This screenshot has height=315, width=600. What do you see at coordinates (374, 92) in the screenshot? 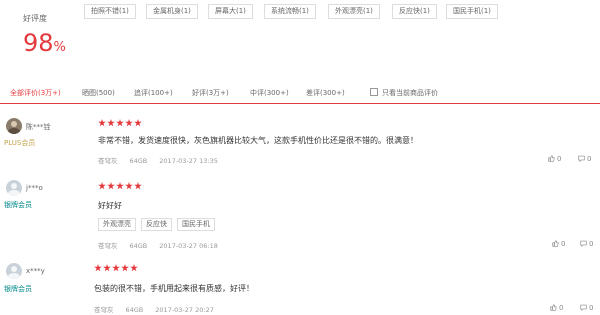
I see `only-current-product-checkbox` at bounding box center [374, 92].